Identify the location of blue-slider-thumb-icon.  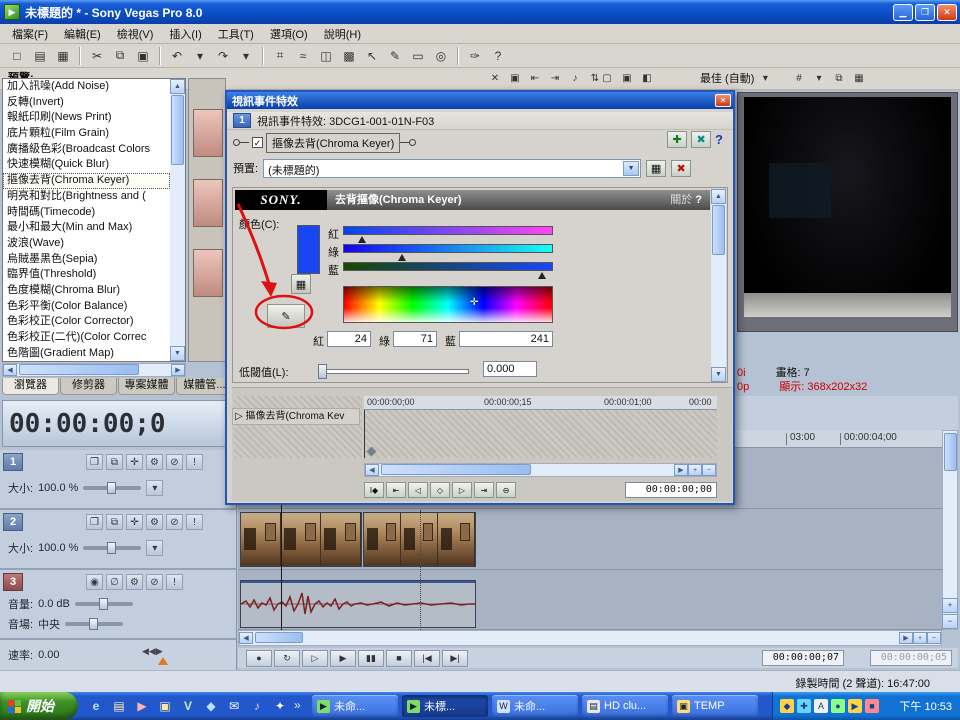
(542, 275).